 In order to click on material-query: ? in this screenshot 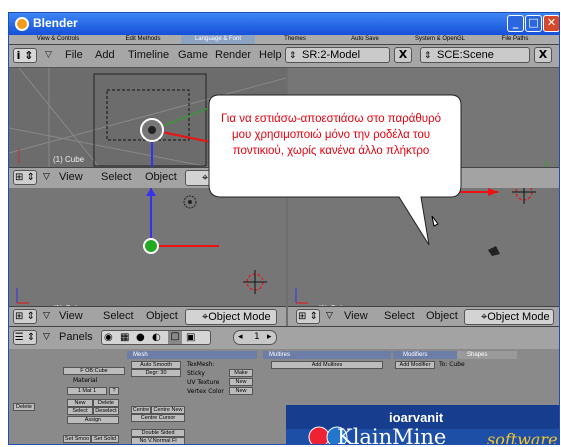, I will do `click(114, 391)`.